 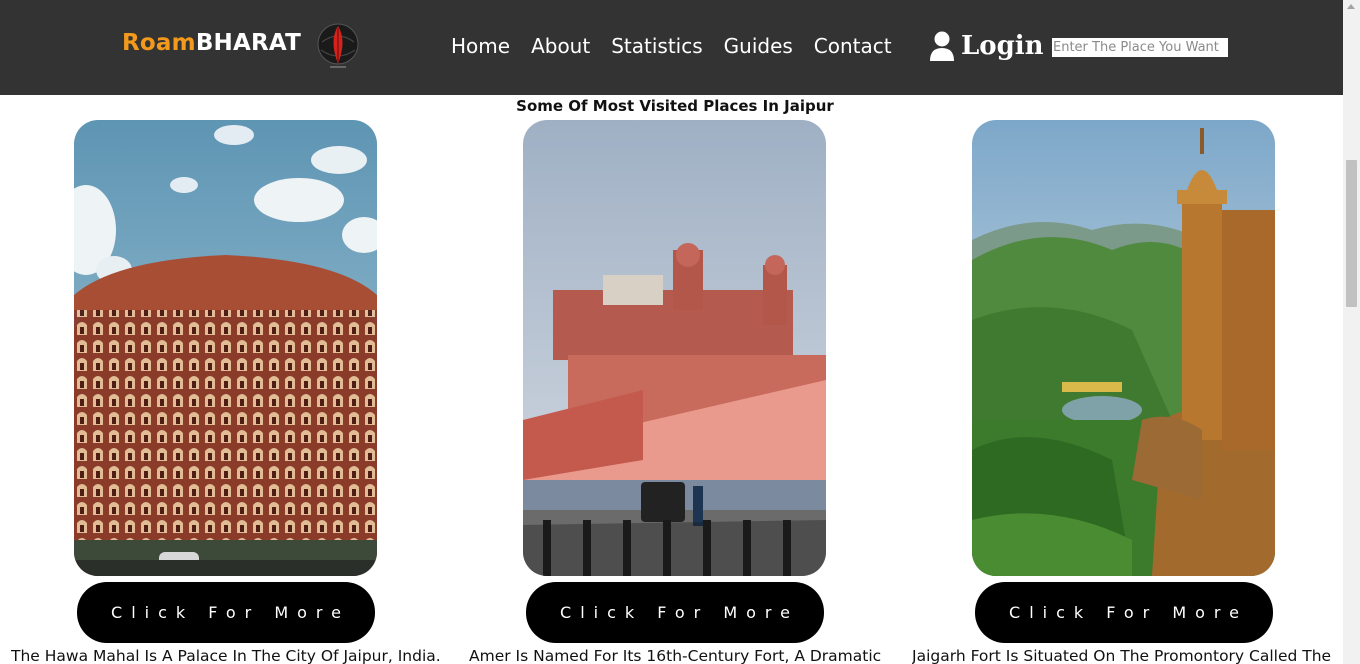 I want to click on click-for-more-button-2: Click For More, so click(x=675, y=612).